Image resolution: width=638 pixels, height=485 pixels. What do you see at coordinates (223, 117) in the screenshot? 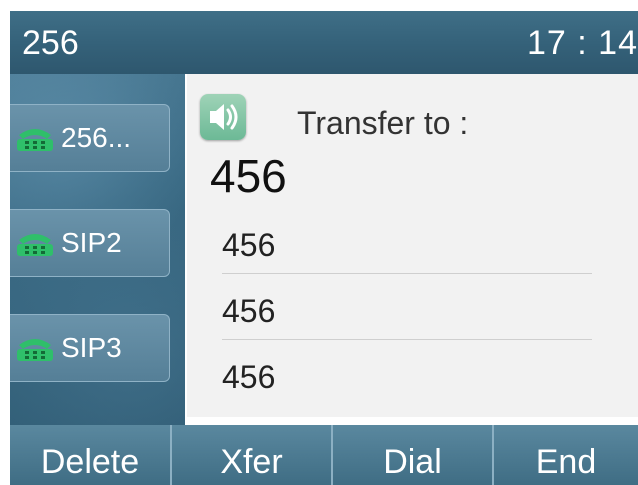
I see `speaker-icon` at bounding box center [223, 117].